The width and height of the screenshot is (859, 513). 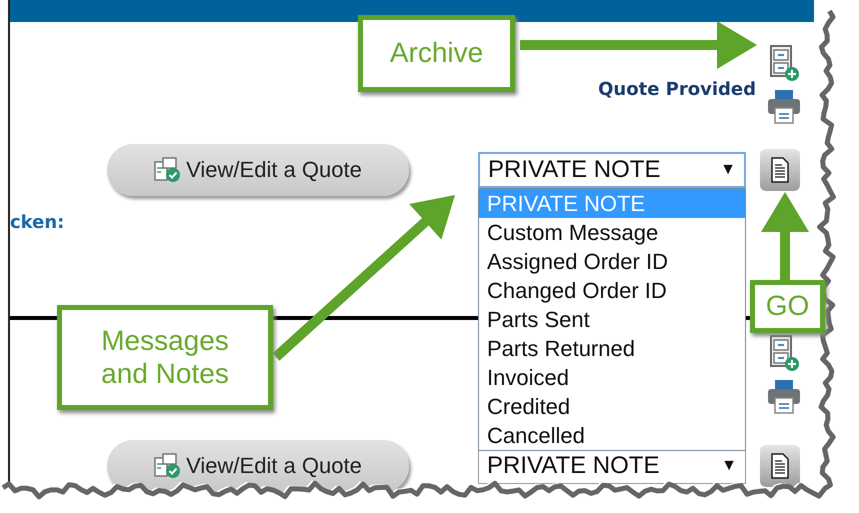 What do you see at coordinates (677, 89) in the screenshot?
I see `quote-status: Quote Provided` at bounding box center [677, 89].